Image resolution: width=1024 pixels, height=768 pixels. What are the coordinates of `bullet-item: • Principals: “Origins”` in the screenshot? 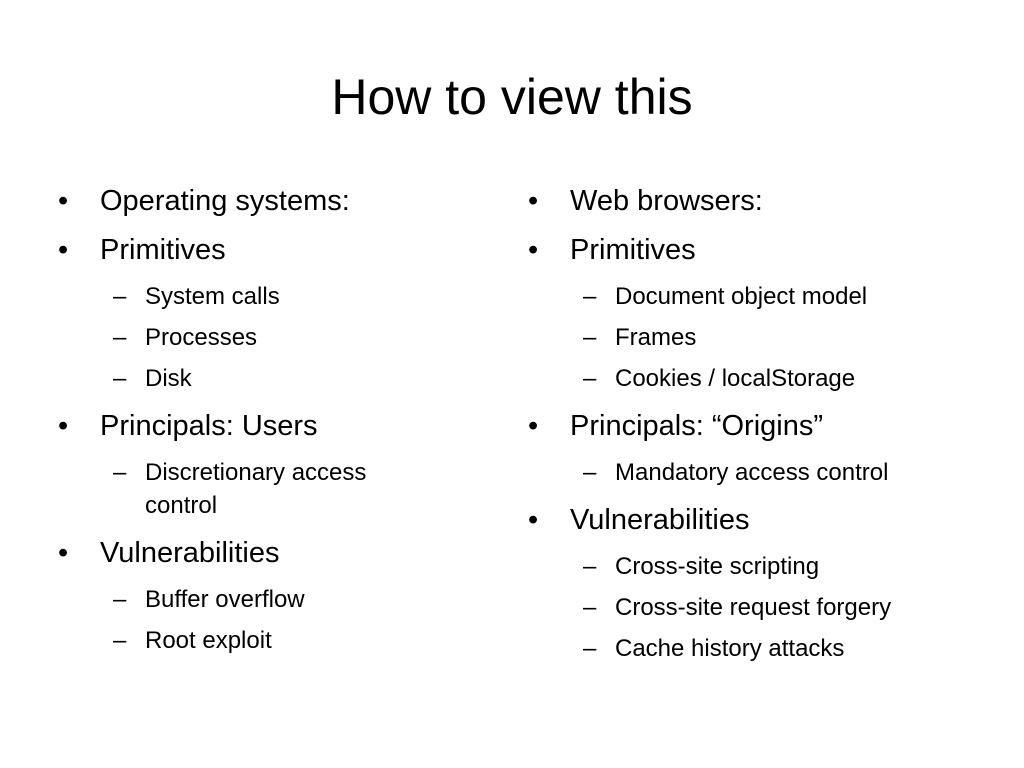 It's located at (748, 426).